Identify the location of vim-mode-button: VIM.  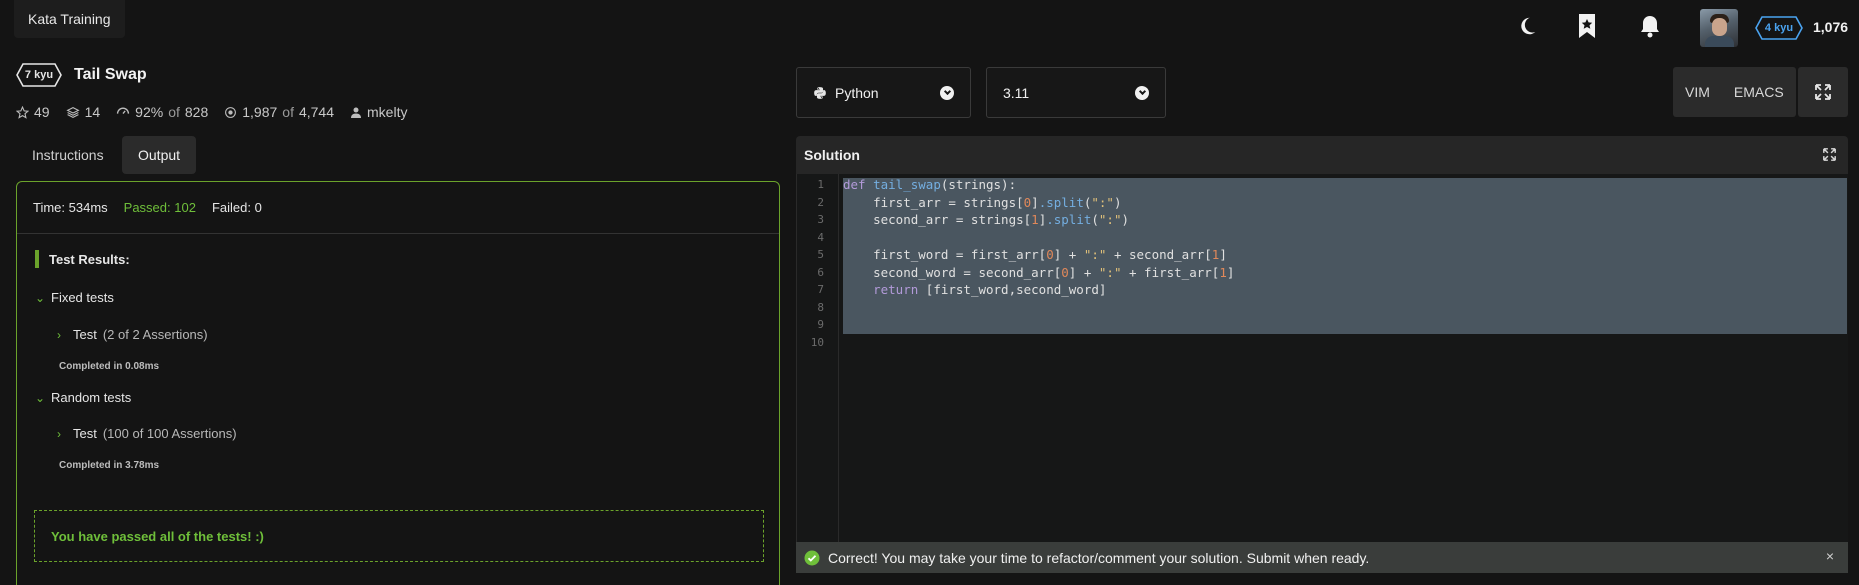
(1697, 92).